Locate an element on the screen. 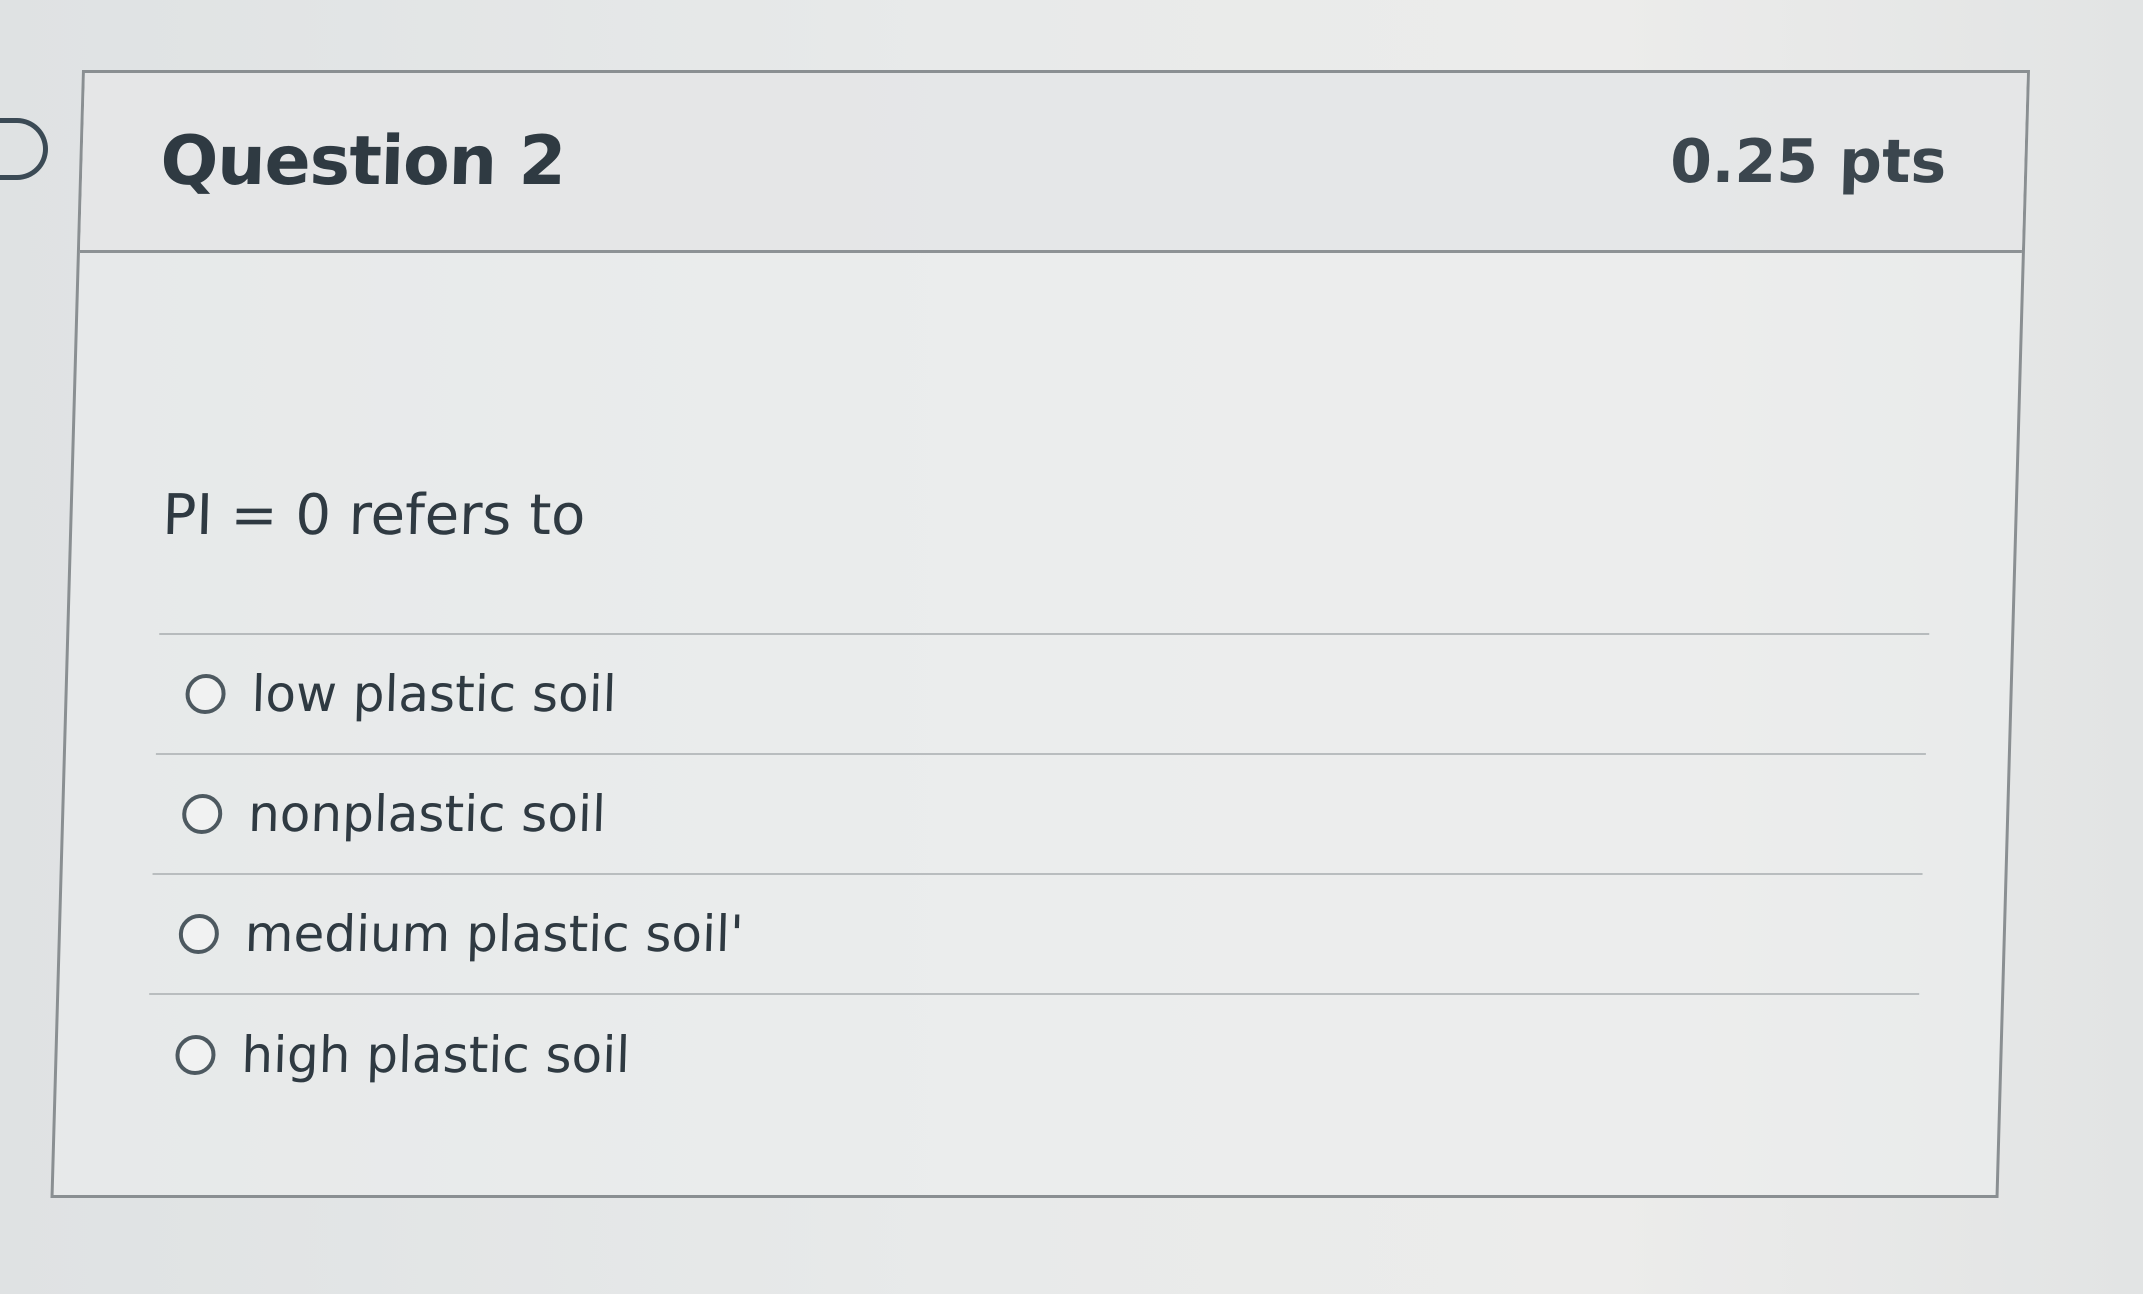 The width and height of the screenshot is (2143, 1294). answer-label: low plastic soil is located at coordinates (434, 694).